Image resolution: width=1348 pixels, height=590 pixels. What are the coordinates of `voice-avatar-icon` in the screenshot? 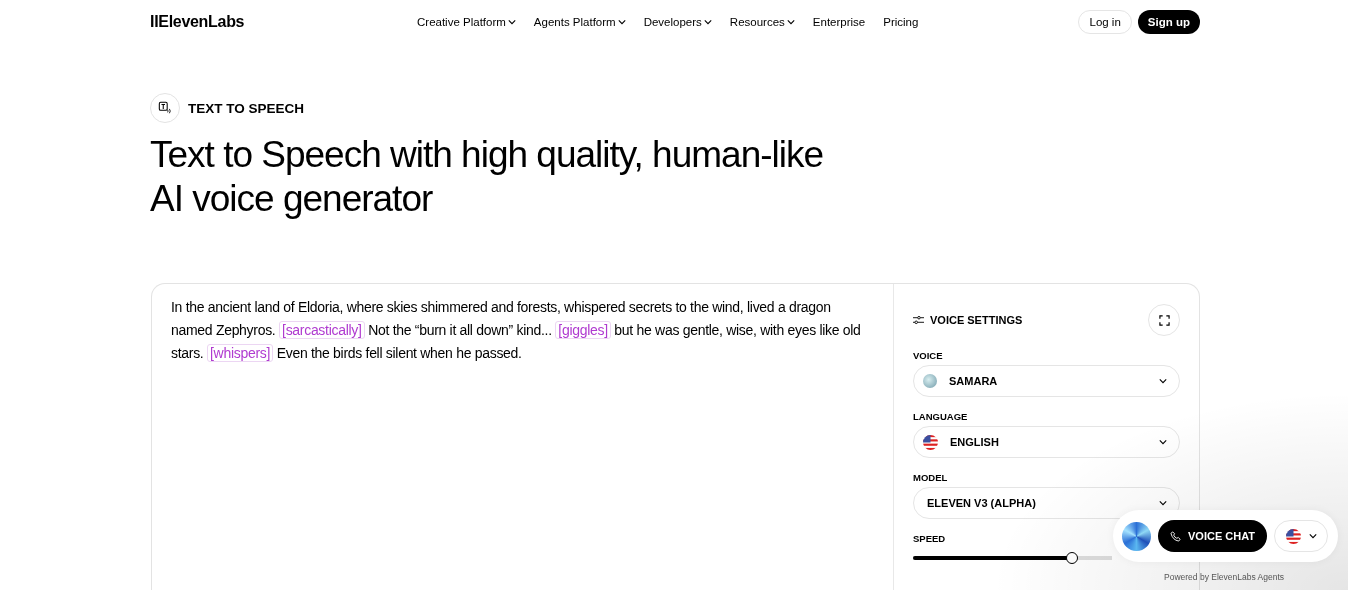 It's located at (930, 381).